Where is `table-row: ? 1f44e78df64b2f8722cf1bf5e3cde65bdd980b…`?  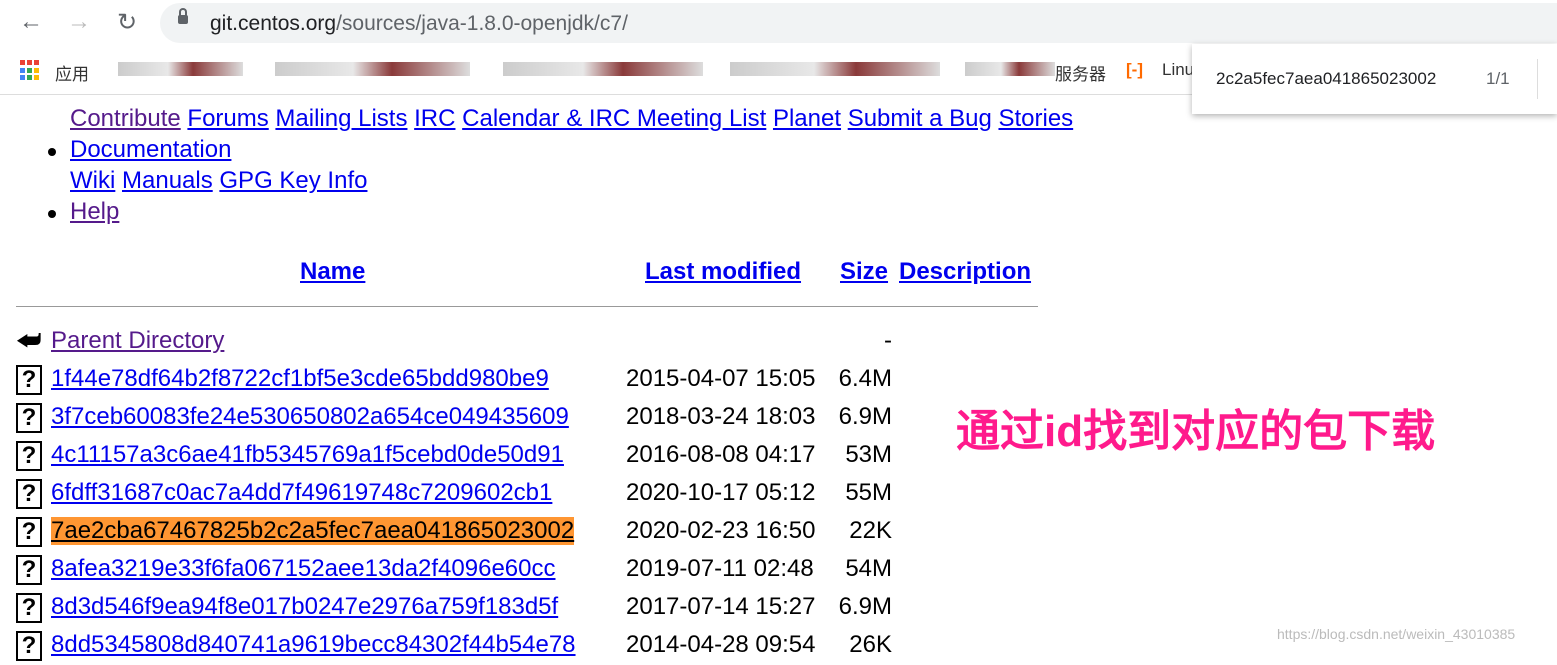
table-row: ? 1f44e78df64b2f8722cf1bf5e3cde65bdd980b… is located at coordinates (456, 381).